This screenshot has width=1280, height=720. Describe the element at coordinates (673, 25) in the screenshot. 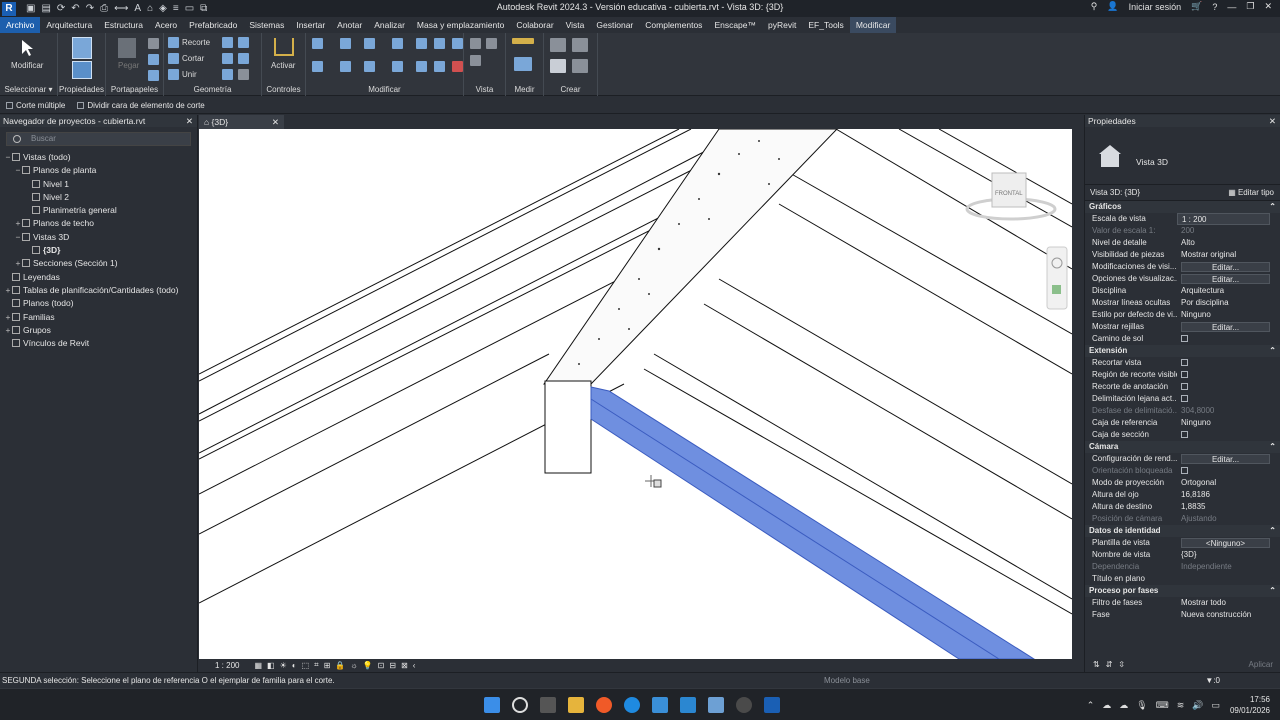

I see `ribbon-tab-13: Complementos` at that location.